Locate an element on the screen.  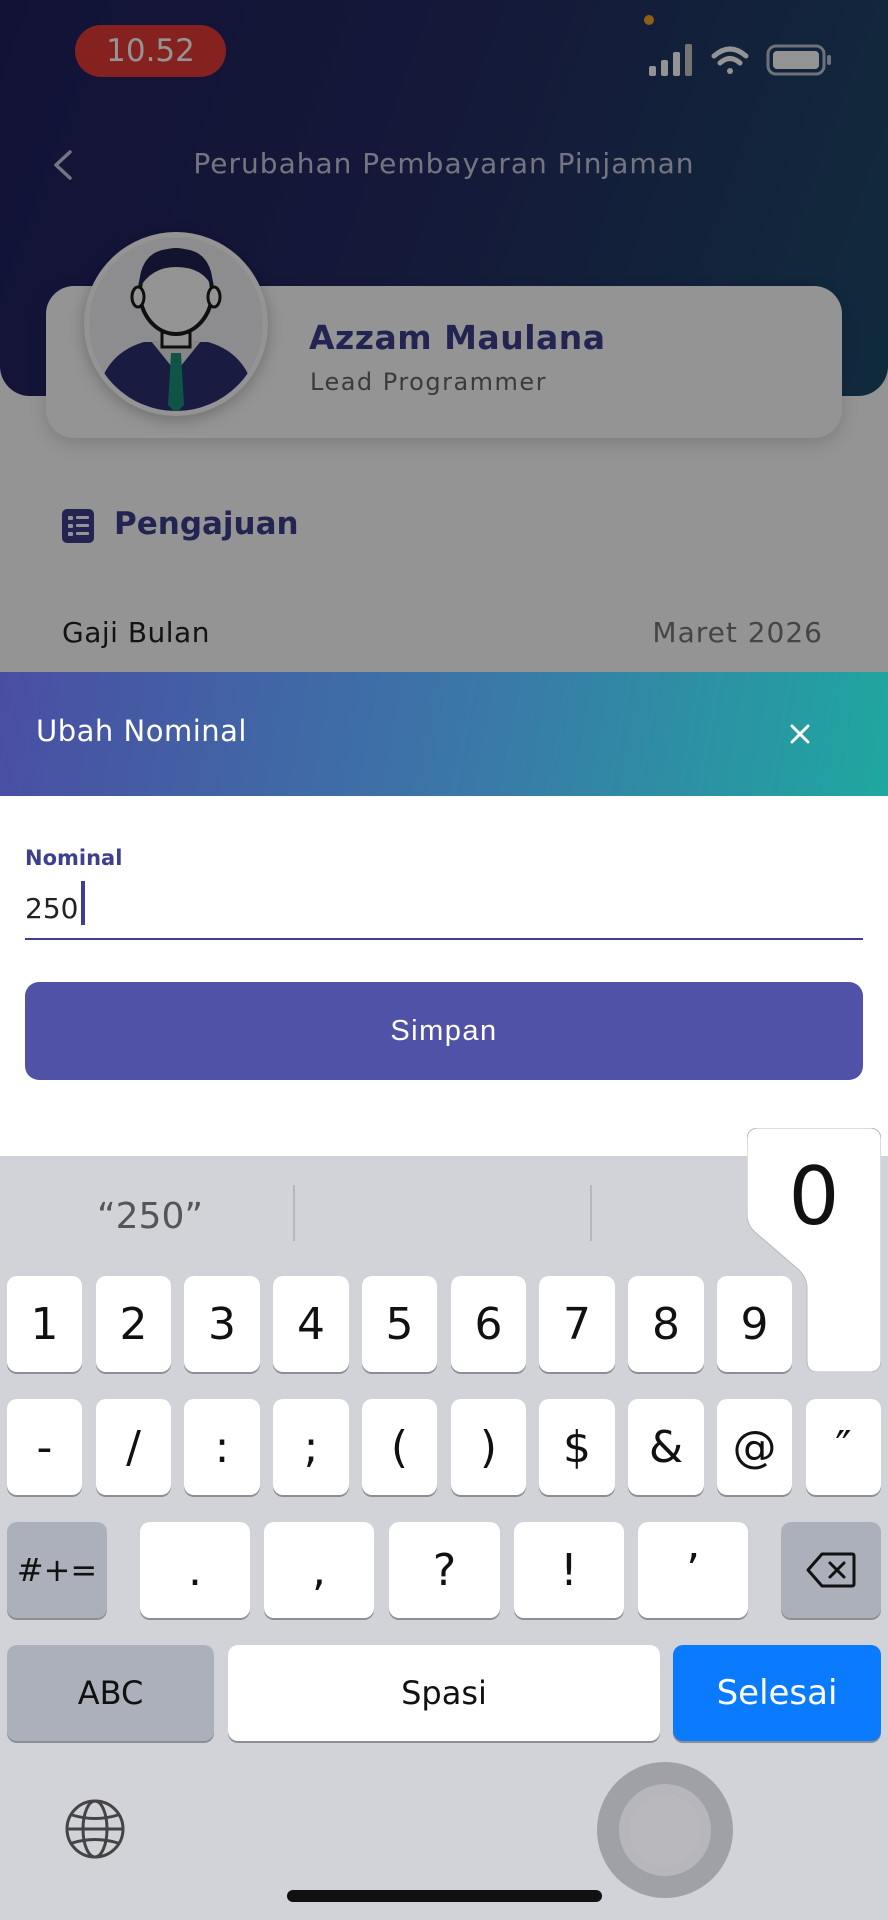
assistive-touch-inner is located at coordinates (665, 1830).